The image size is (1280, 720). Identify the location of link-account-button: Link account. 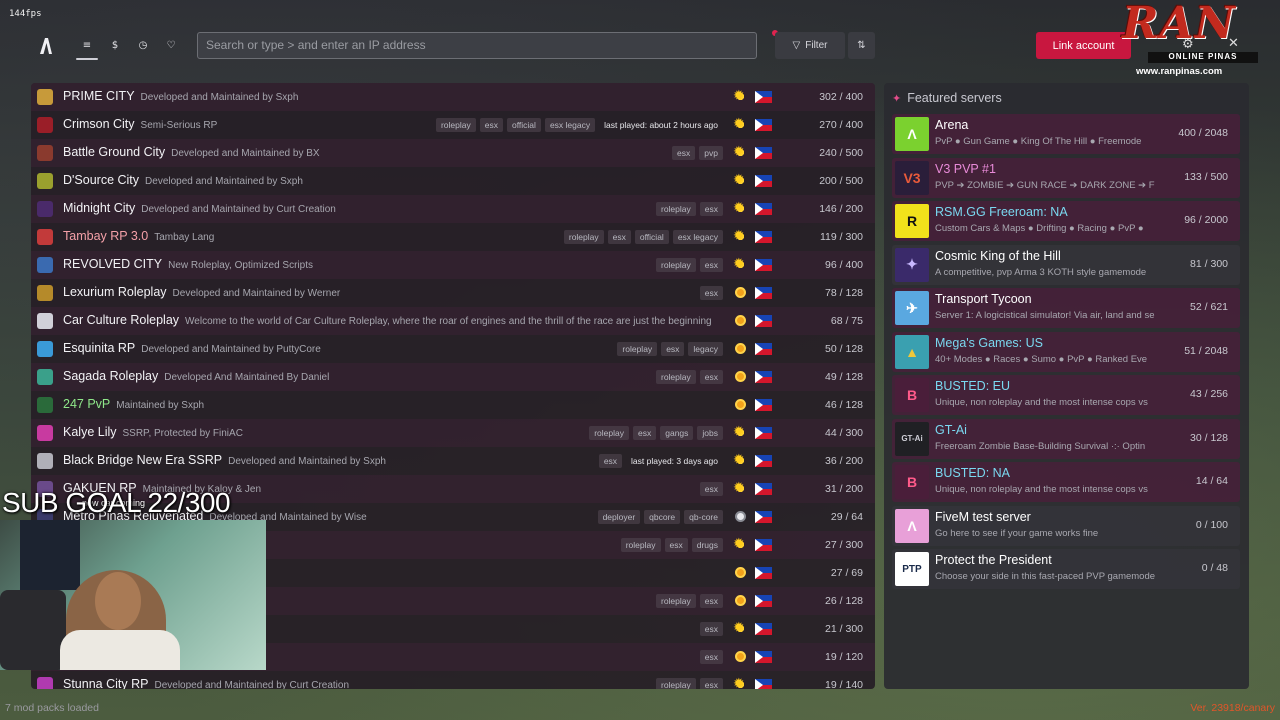
(1083, 45).